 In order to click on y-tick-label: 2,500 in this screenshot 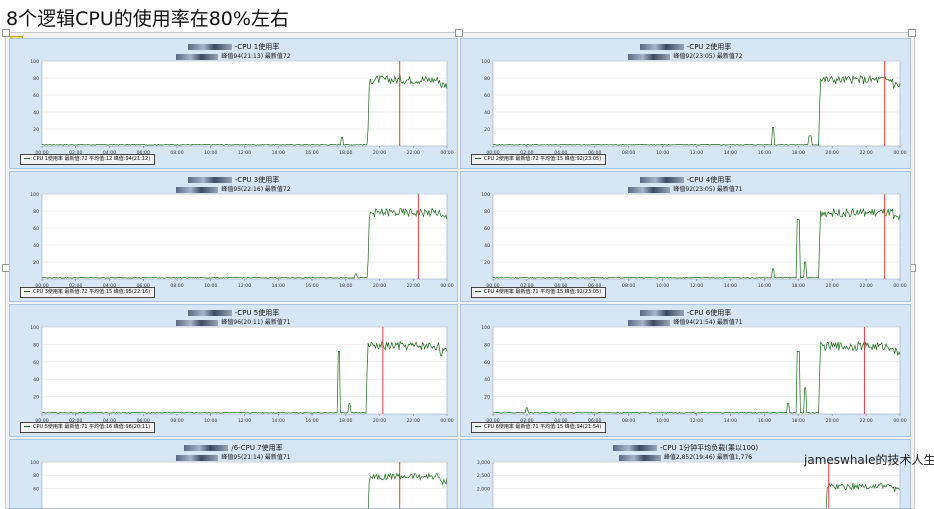, I will do `click(483, 476)`.